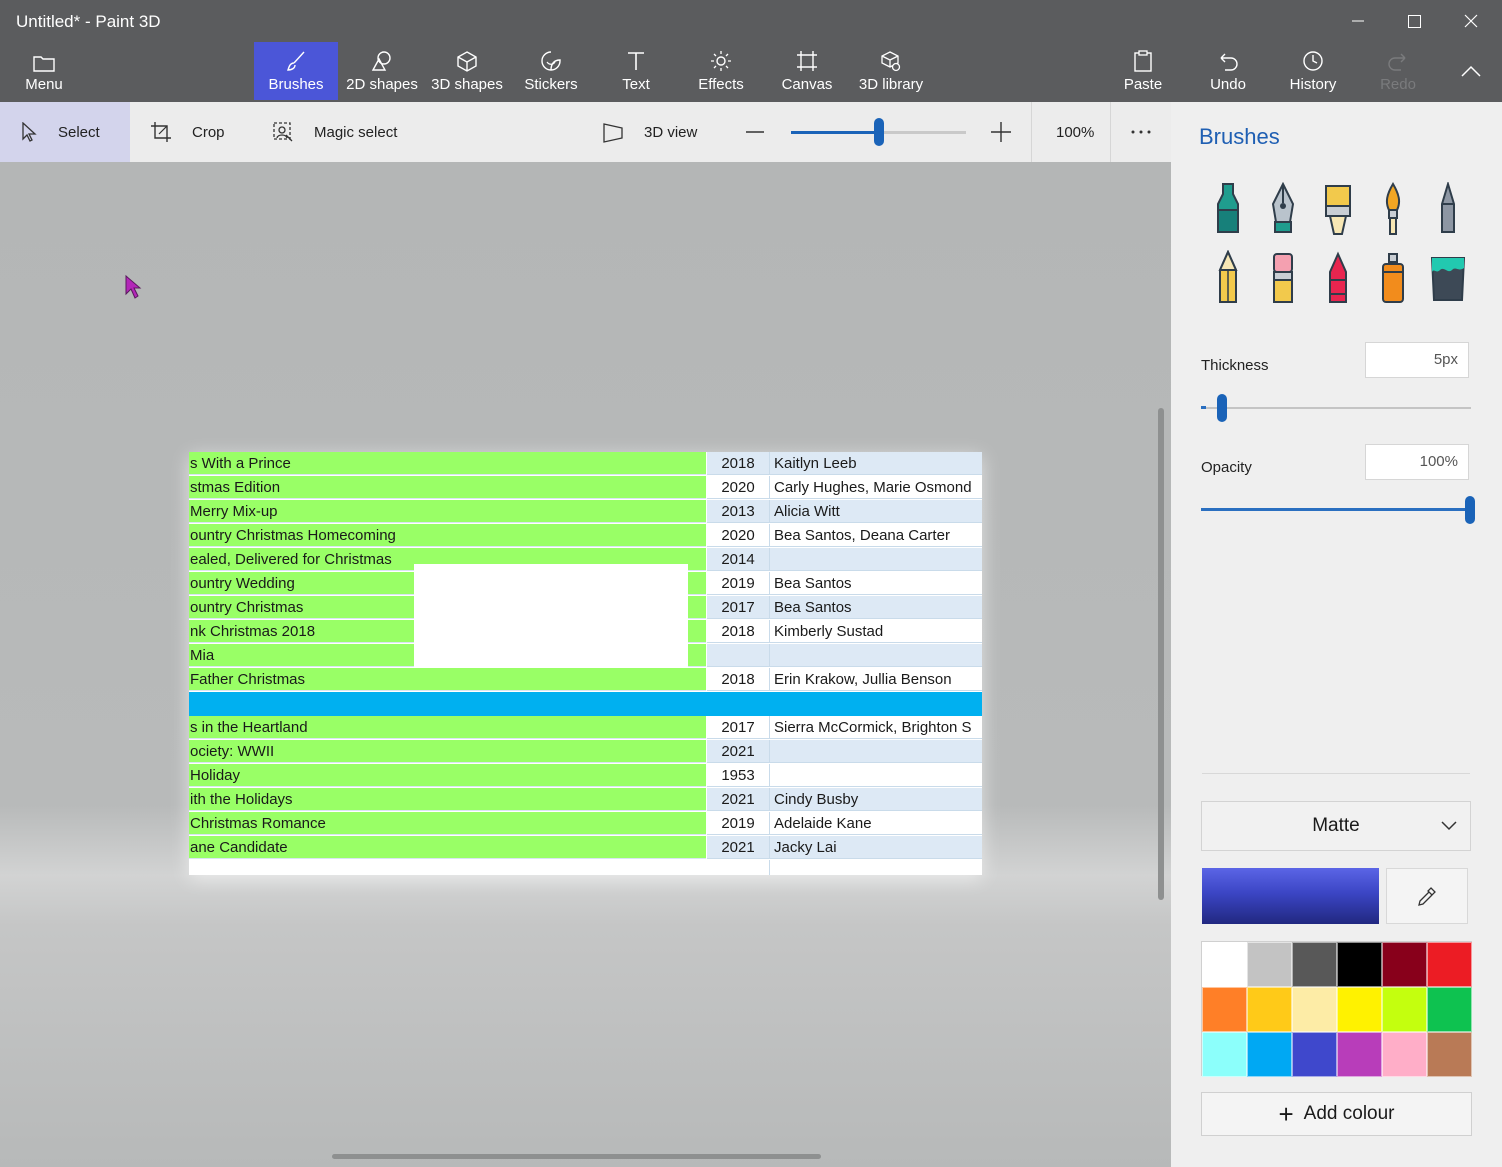 This screenshot has height=1167, width=1502. Describe the element at coordinates (356, 132) in the screenshot. I see `magic-select-label: Magic select` at that location.